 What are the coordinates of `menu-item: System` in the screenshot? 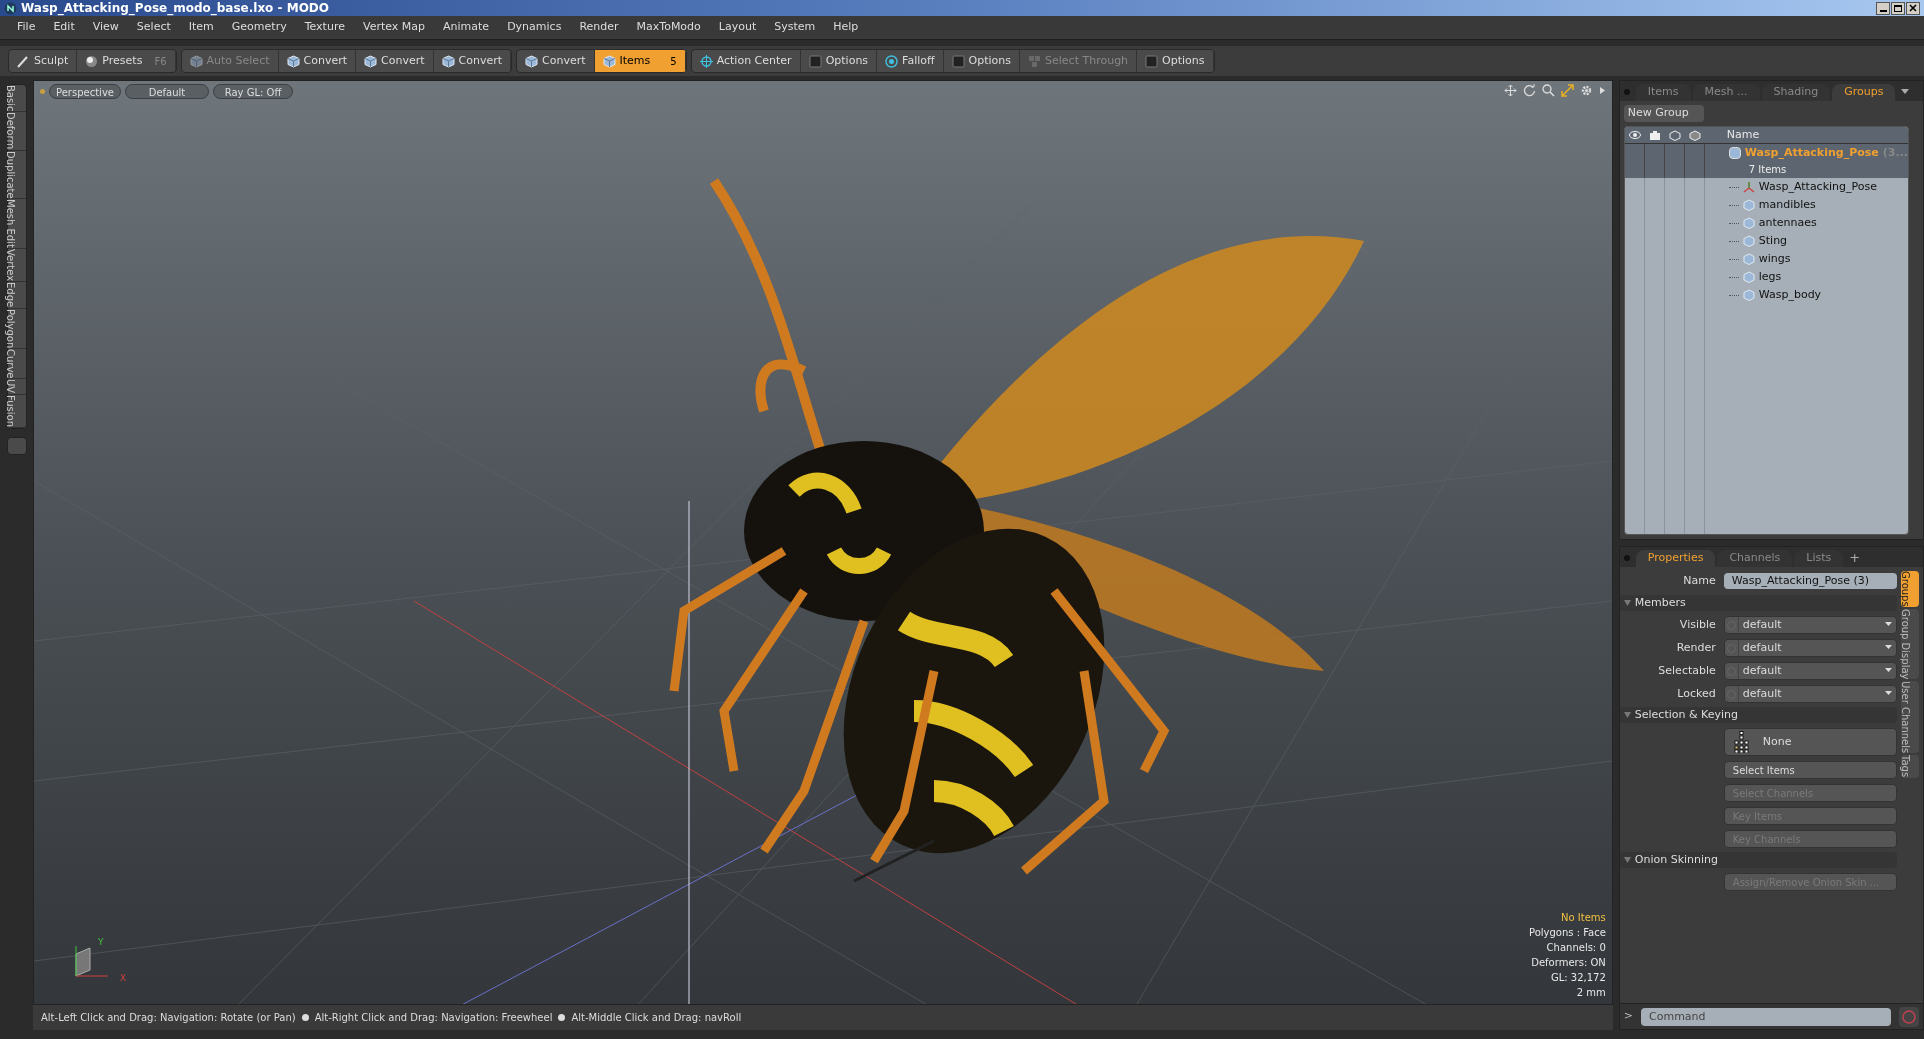 It's located at (795, 27).